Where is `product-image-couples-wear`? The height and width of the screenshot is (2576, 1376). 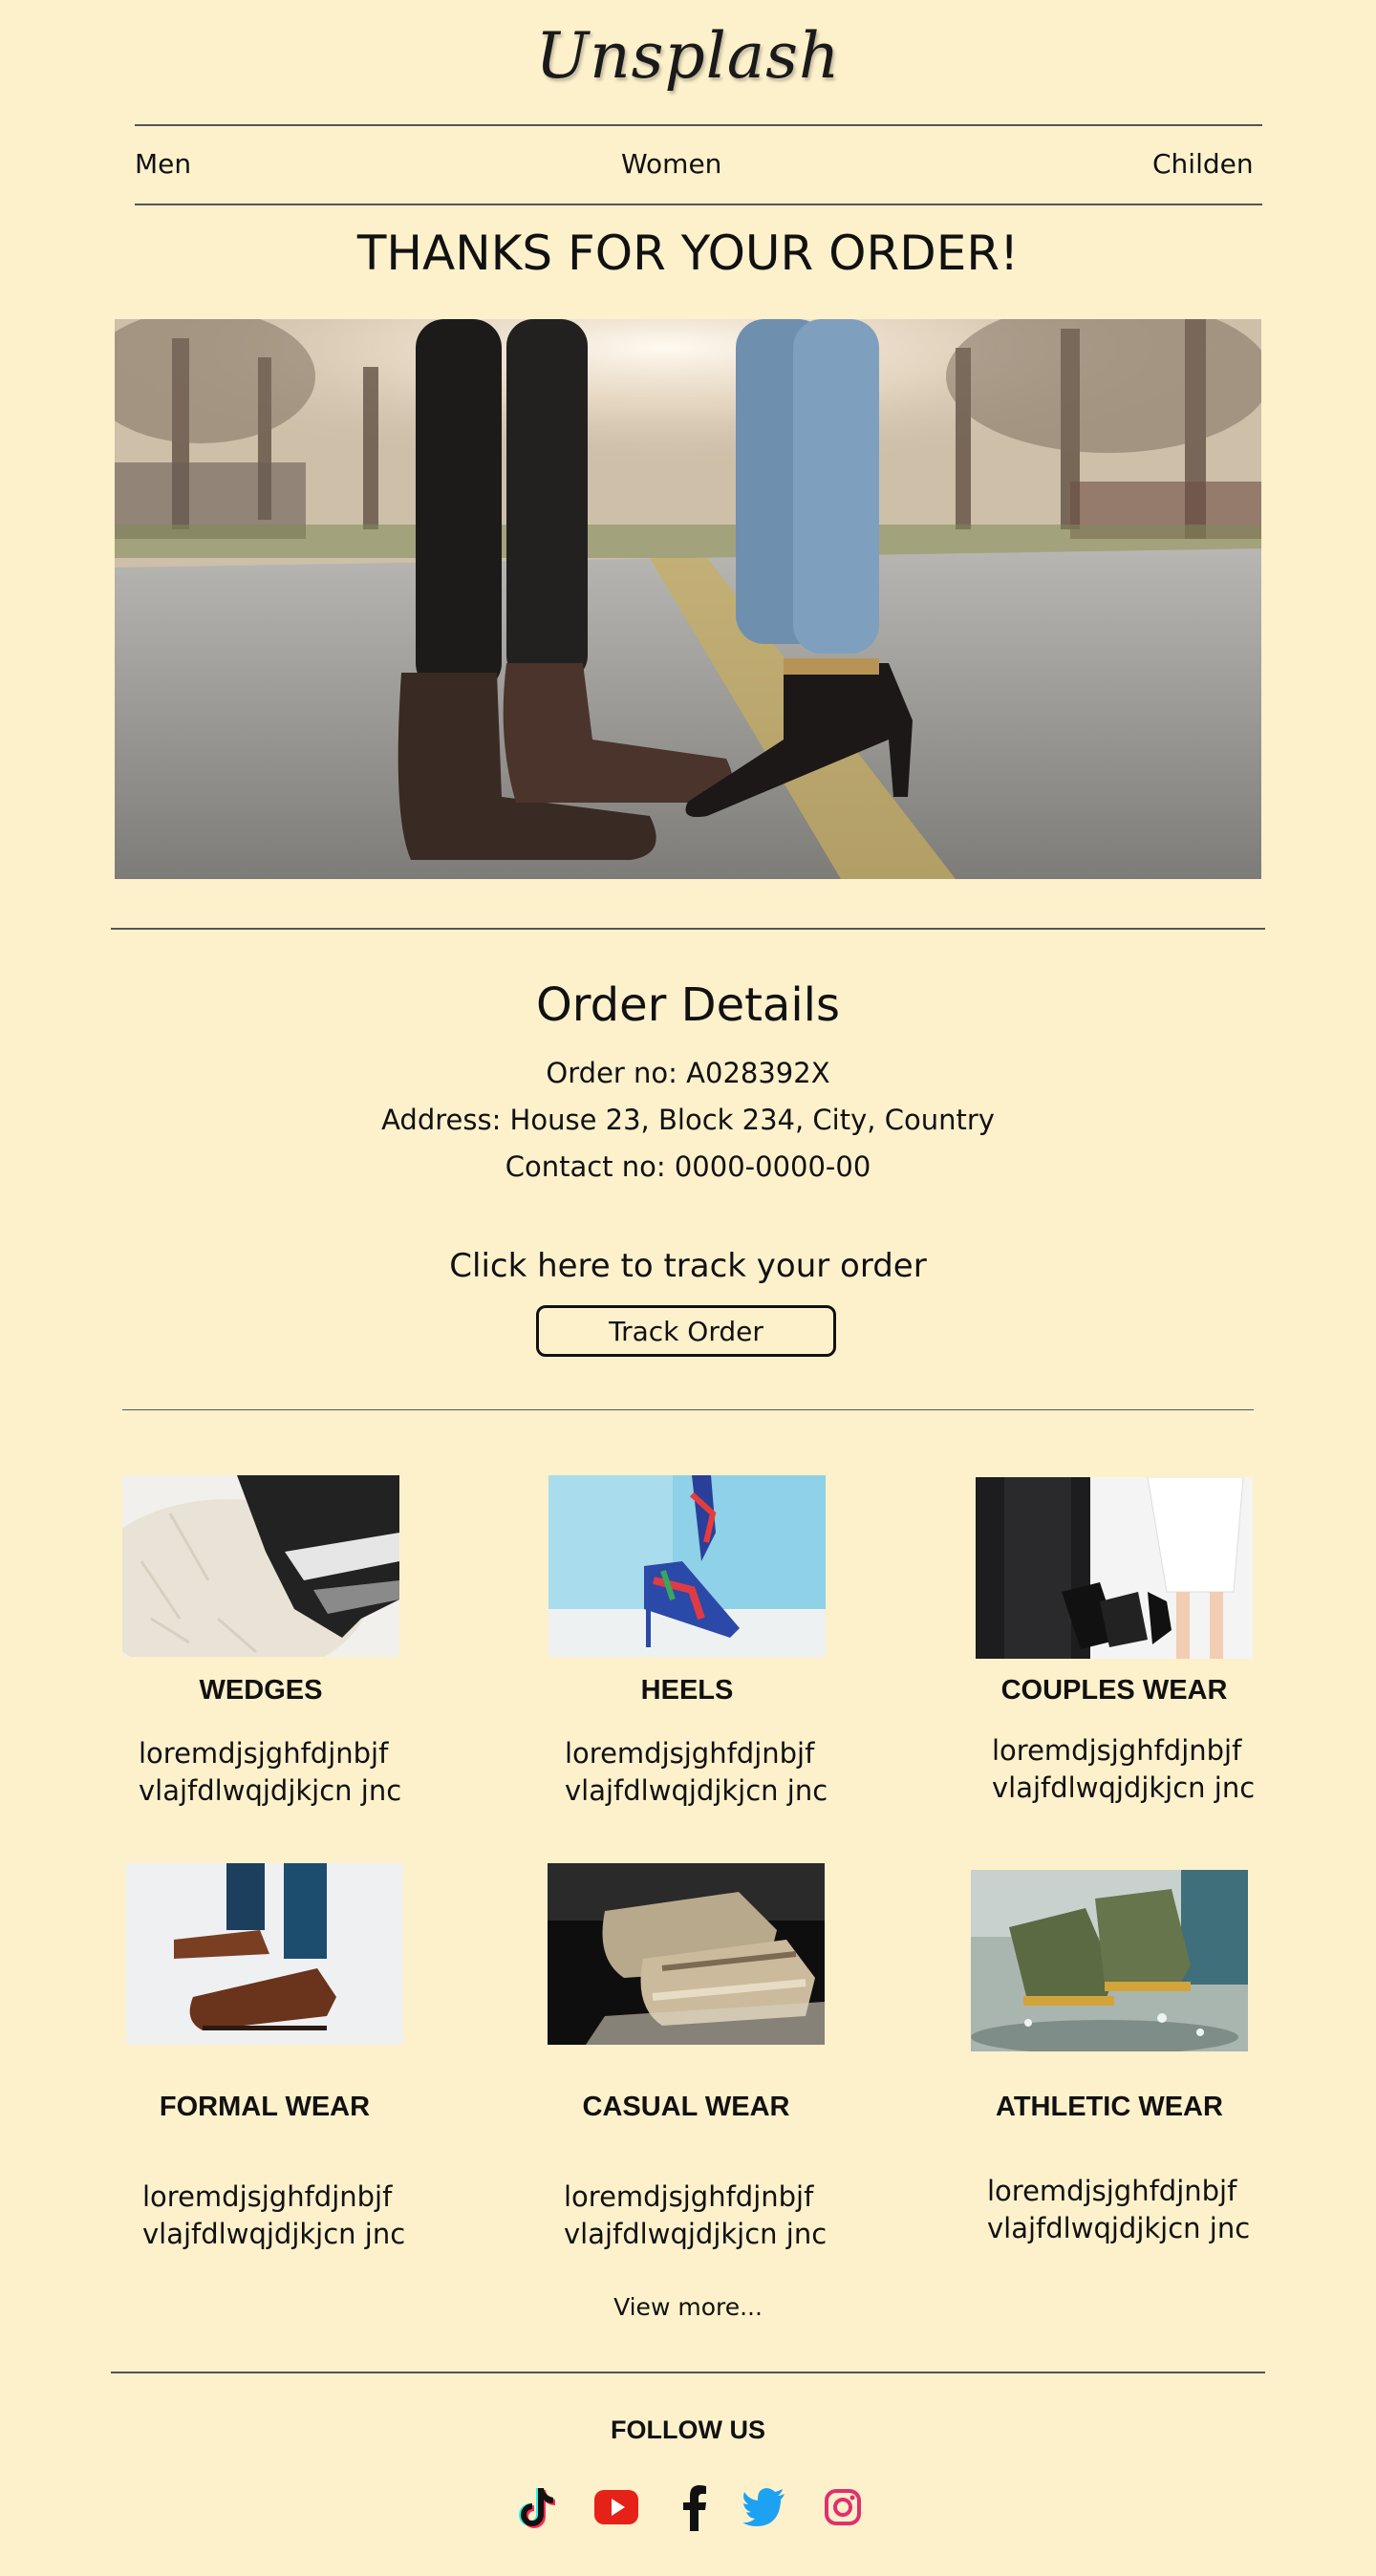
product-image-couples-wear is located at coordinates (1114, 1568).